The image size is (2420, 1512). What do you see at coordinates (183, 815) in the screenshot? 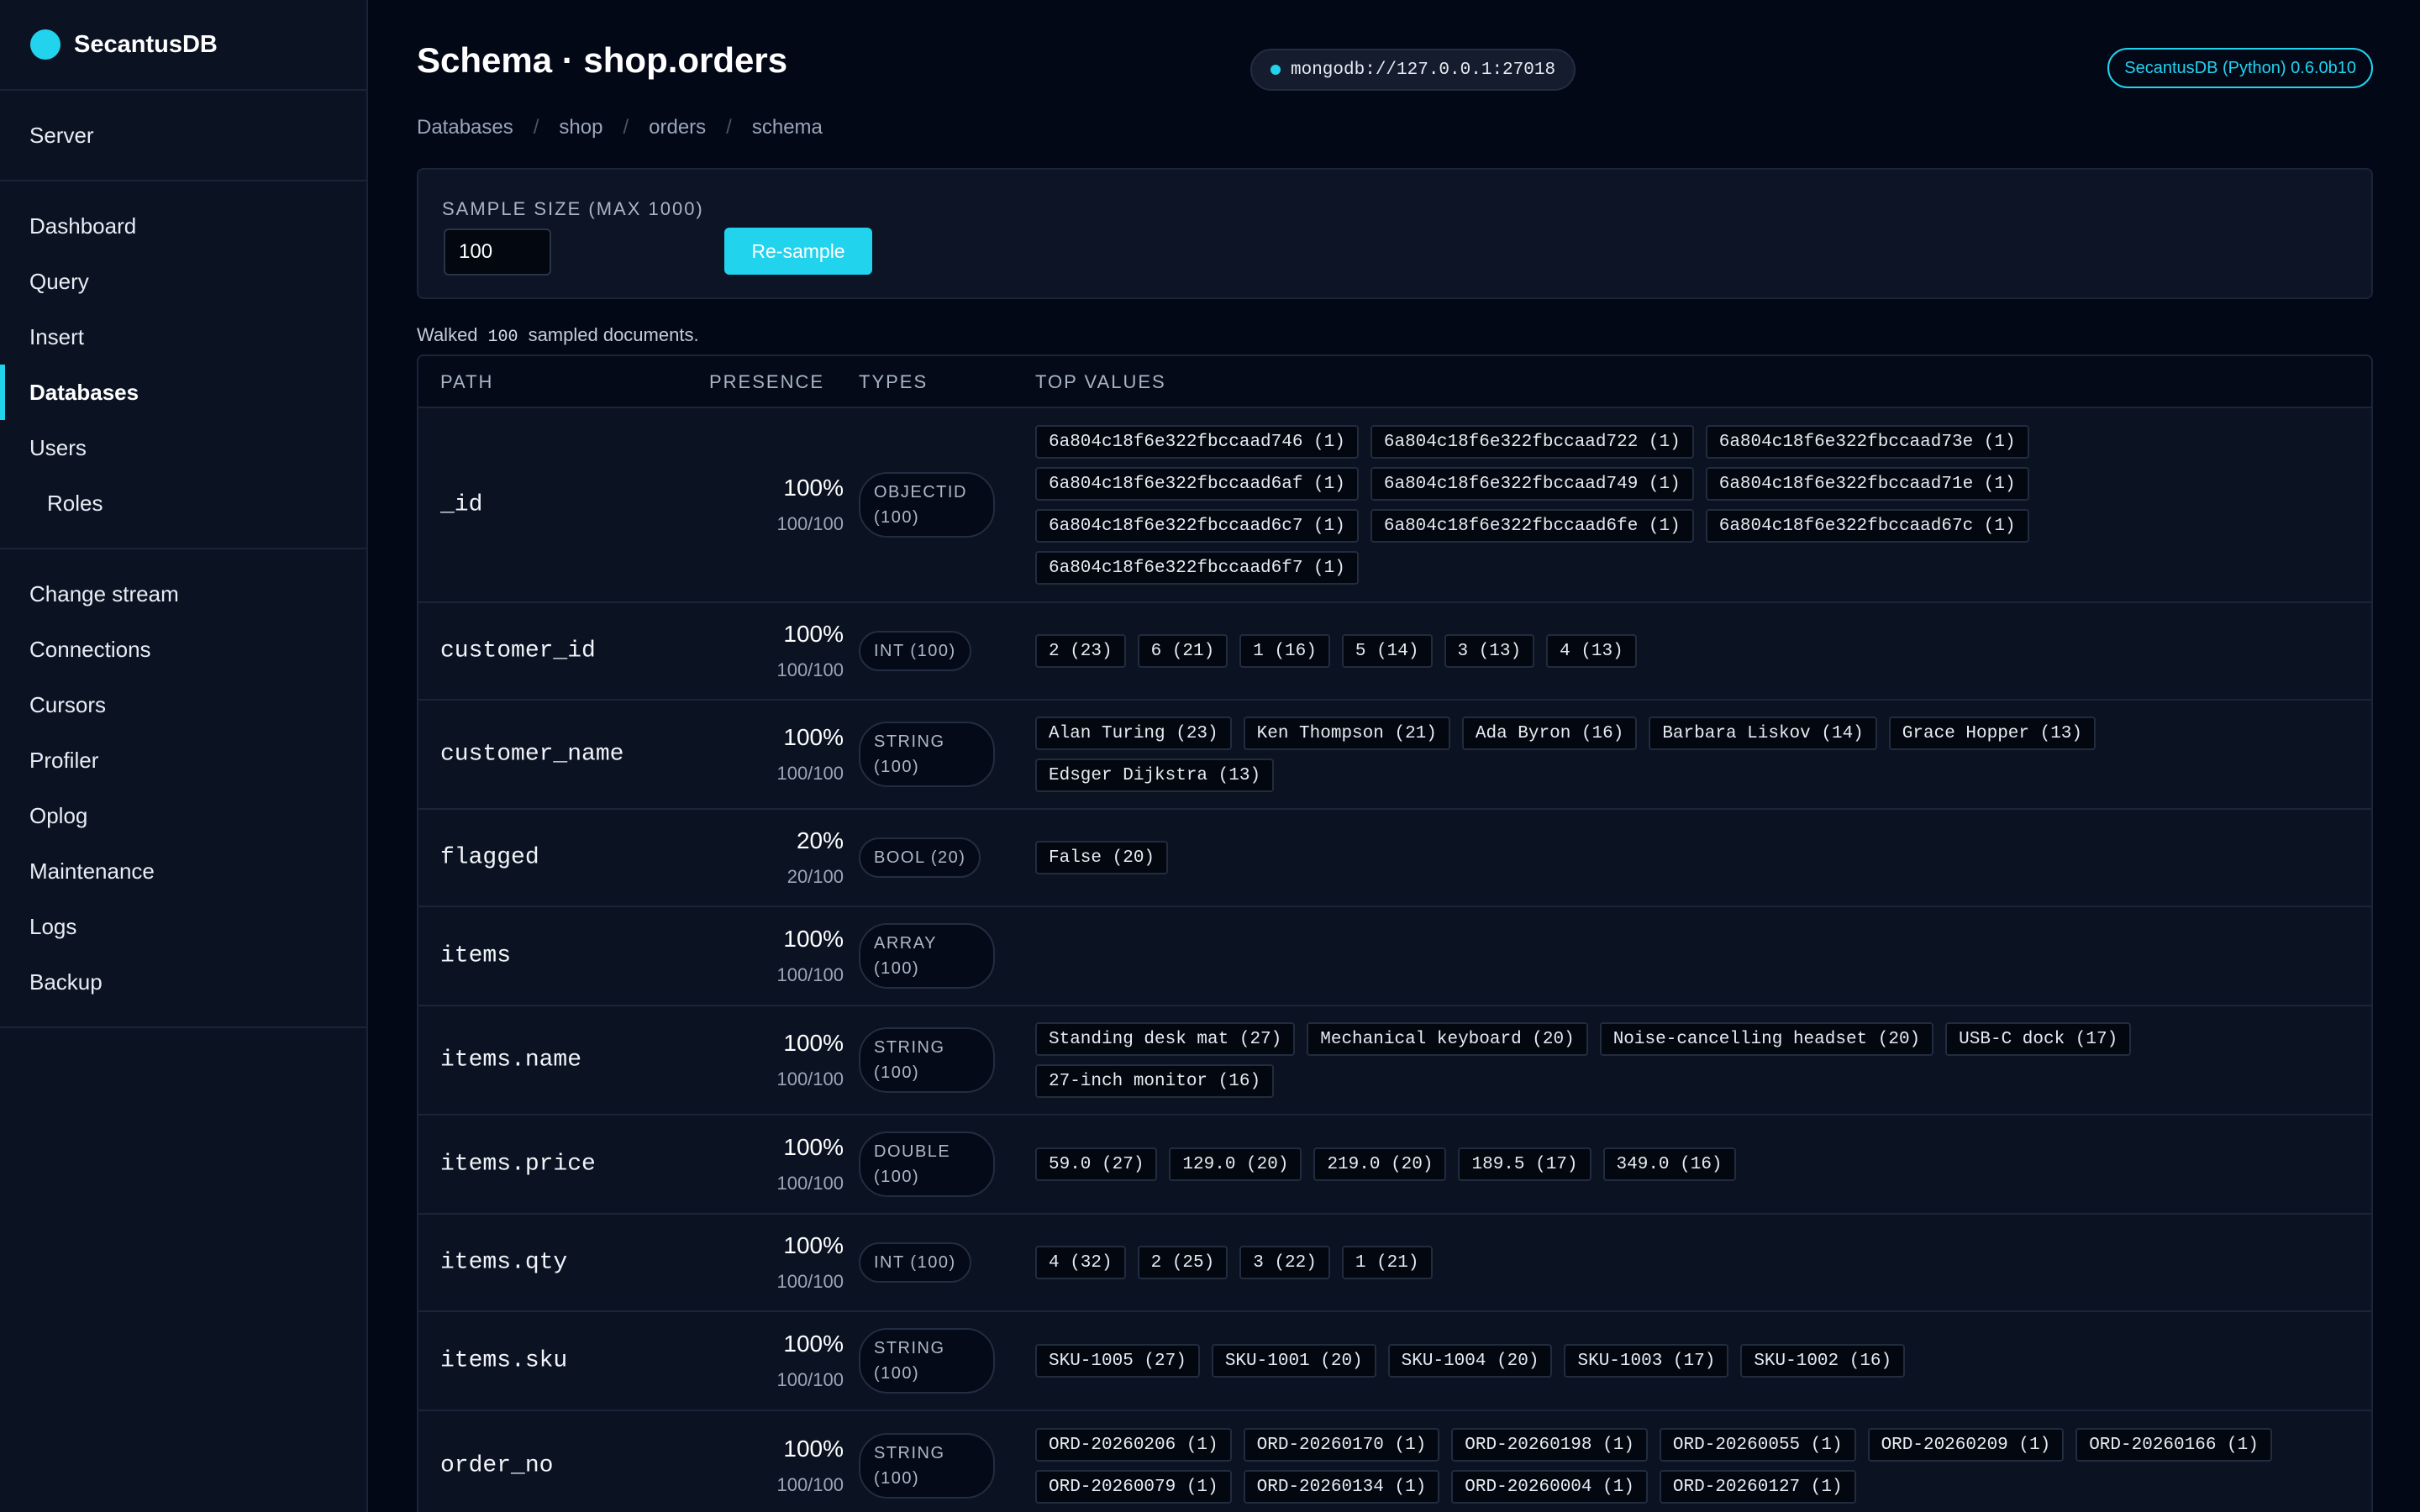
I see `sidebar-item-oplog: Oplog` at bounding box center [183, 815].